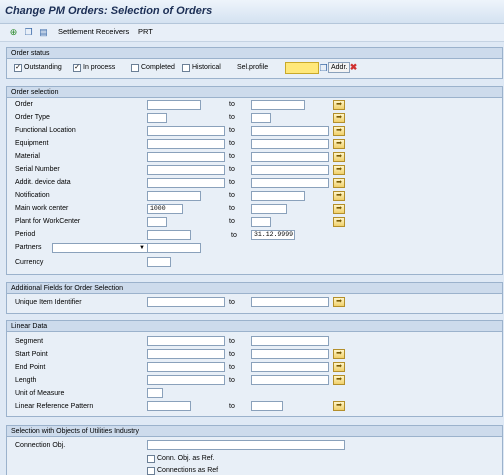 This screenshot has height=475, width=504. Describe the element at coordinates (29, 262) in the screenshot. I see `currency-label: Currency` at that location.